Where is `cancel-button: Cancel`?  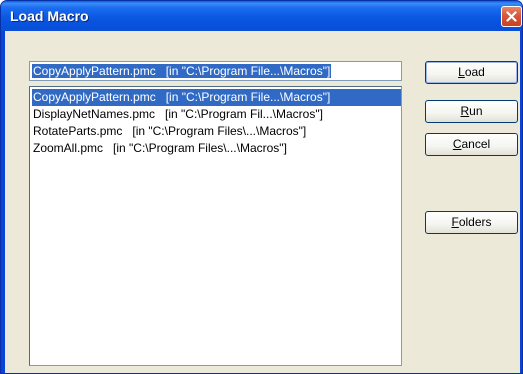 cancel-button: Cancel is located at coordinates (471, 144).